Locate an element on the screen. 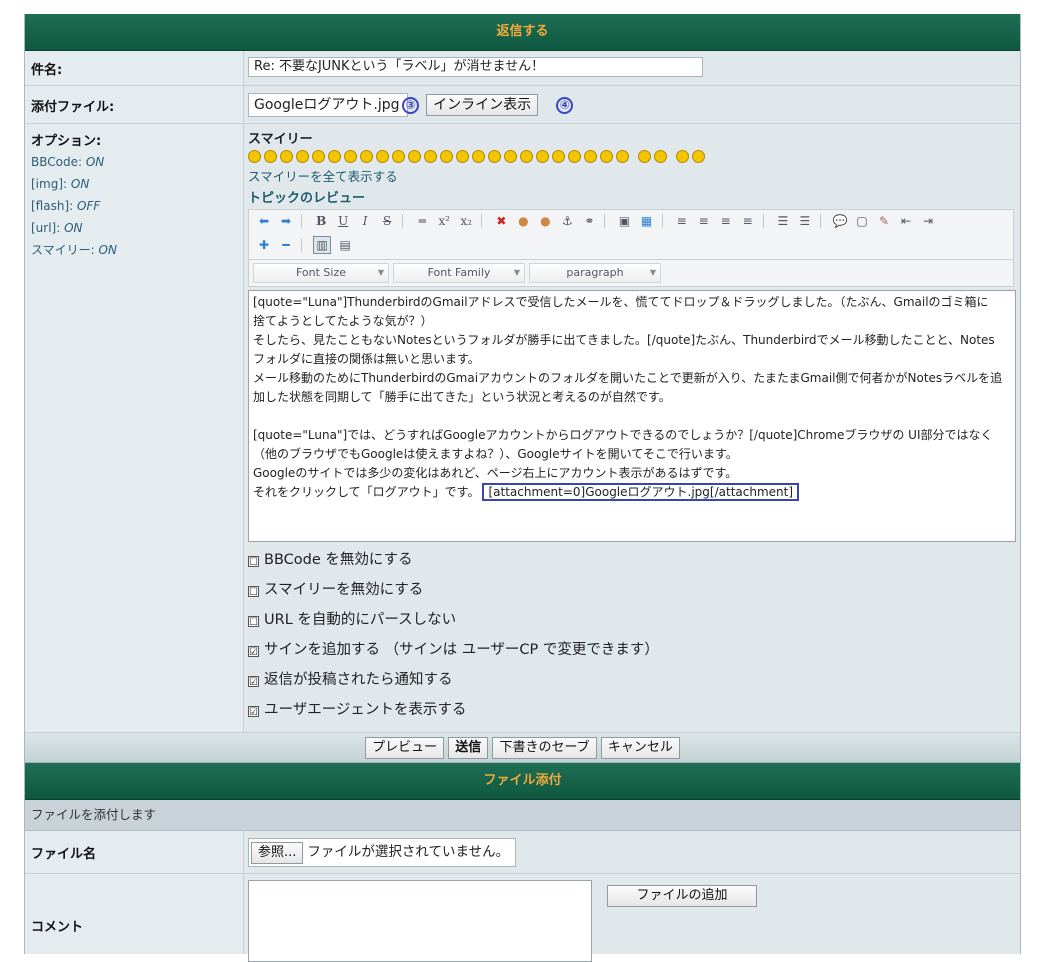 This screenshot has width=1061, height=962. align-center-icon: ≡ is located at coordinates (704, 221).